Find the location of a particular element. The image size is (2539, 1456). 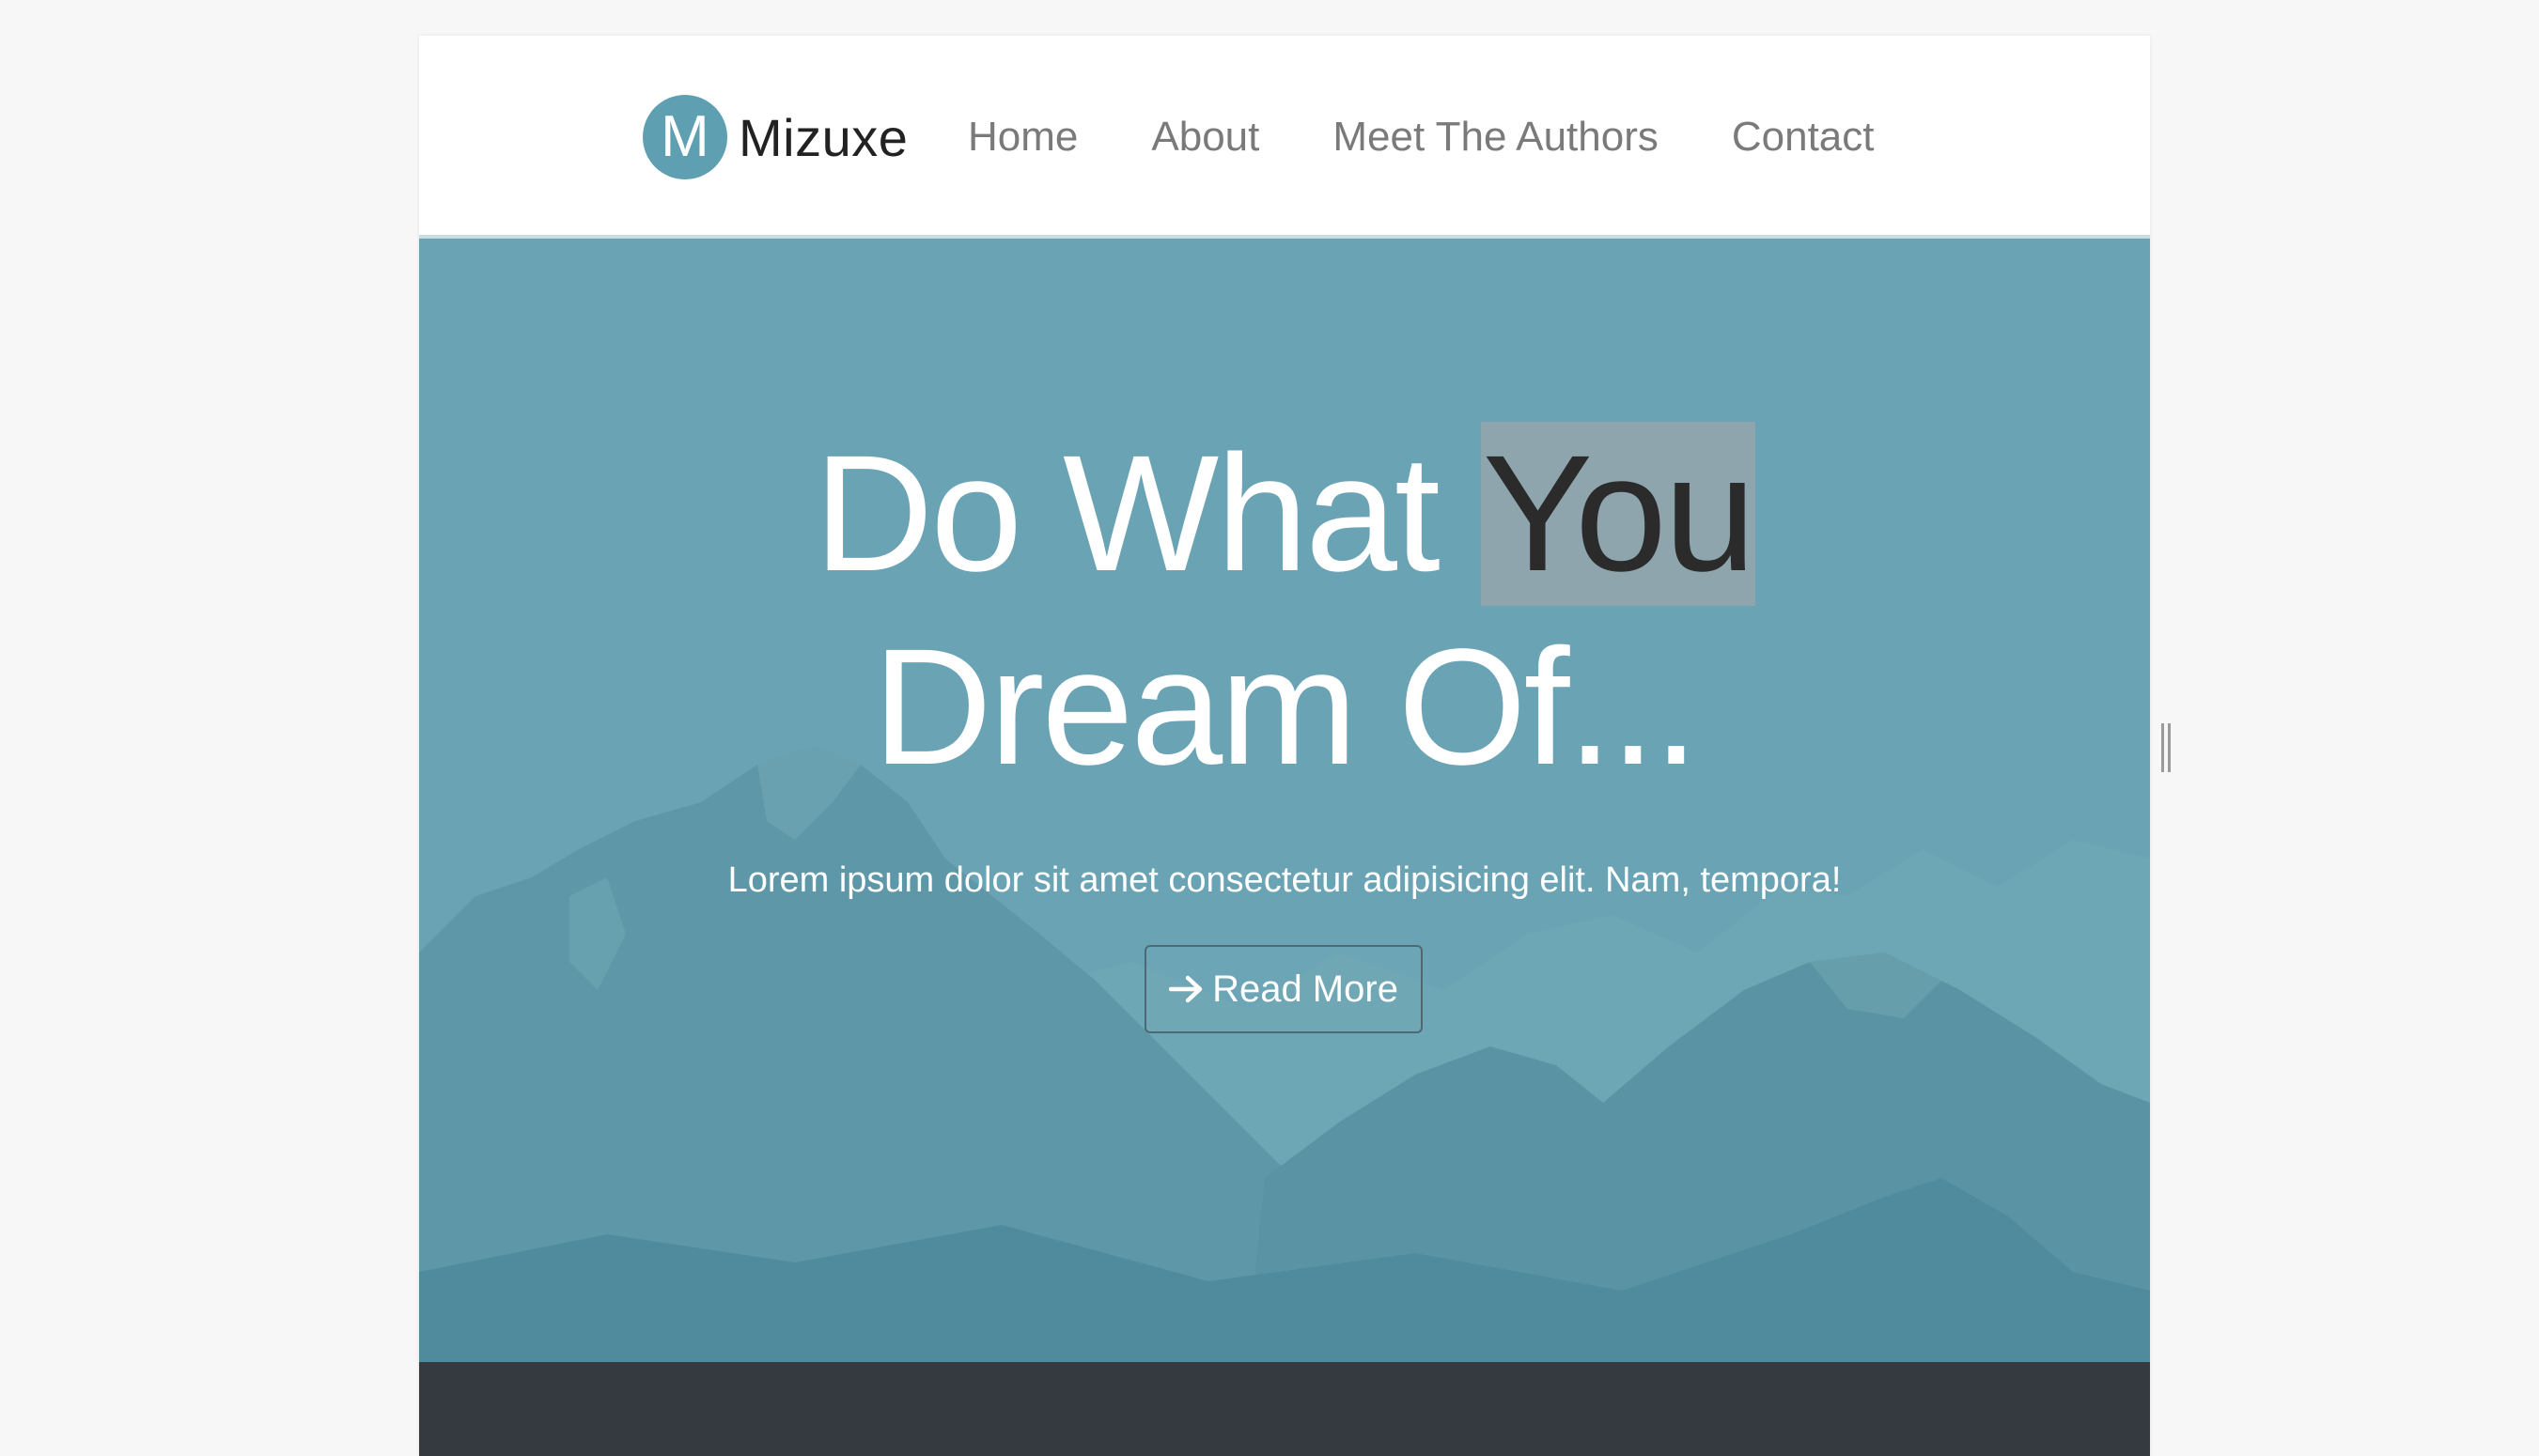

resize-handle-grip-right is located at coordinates (2170, 747).